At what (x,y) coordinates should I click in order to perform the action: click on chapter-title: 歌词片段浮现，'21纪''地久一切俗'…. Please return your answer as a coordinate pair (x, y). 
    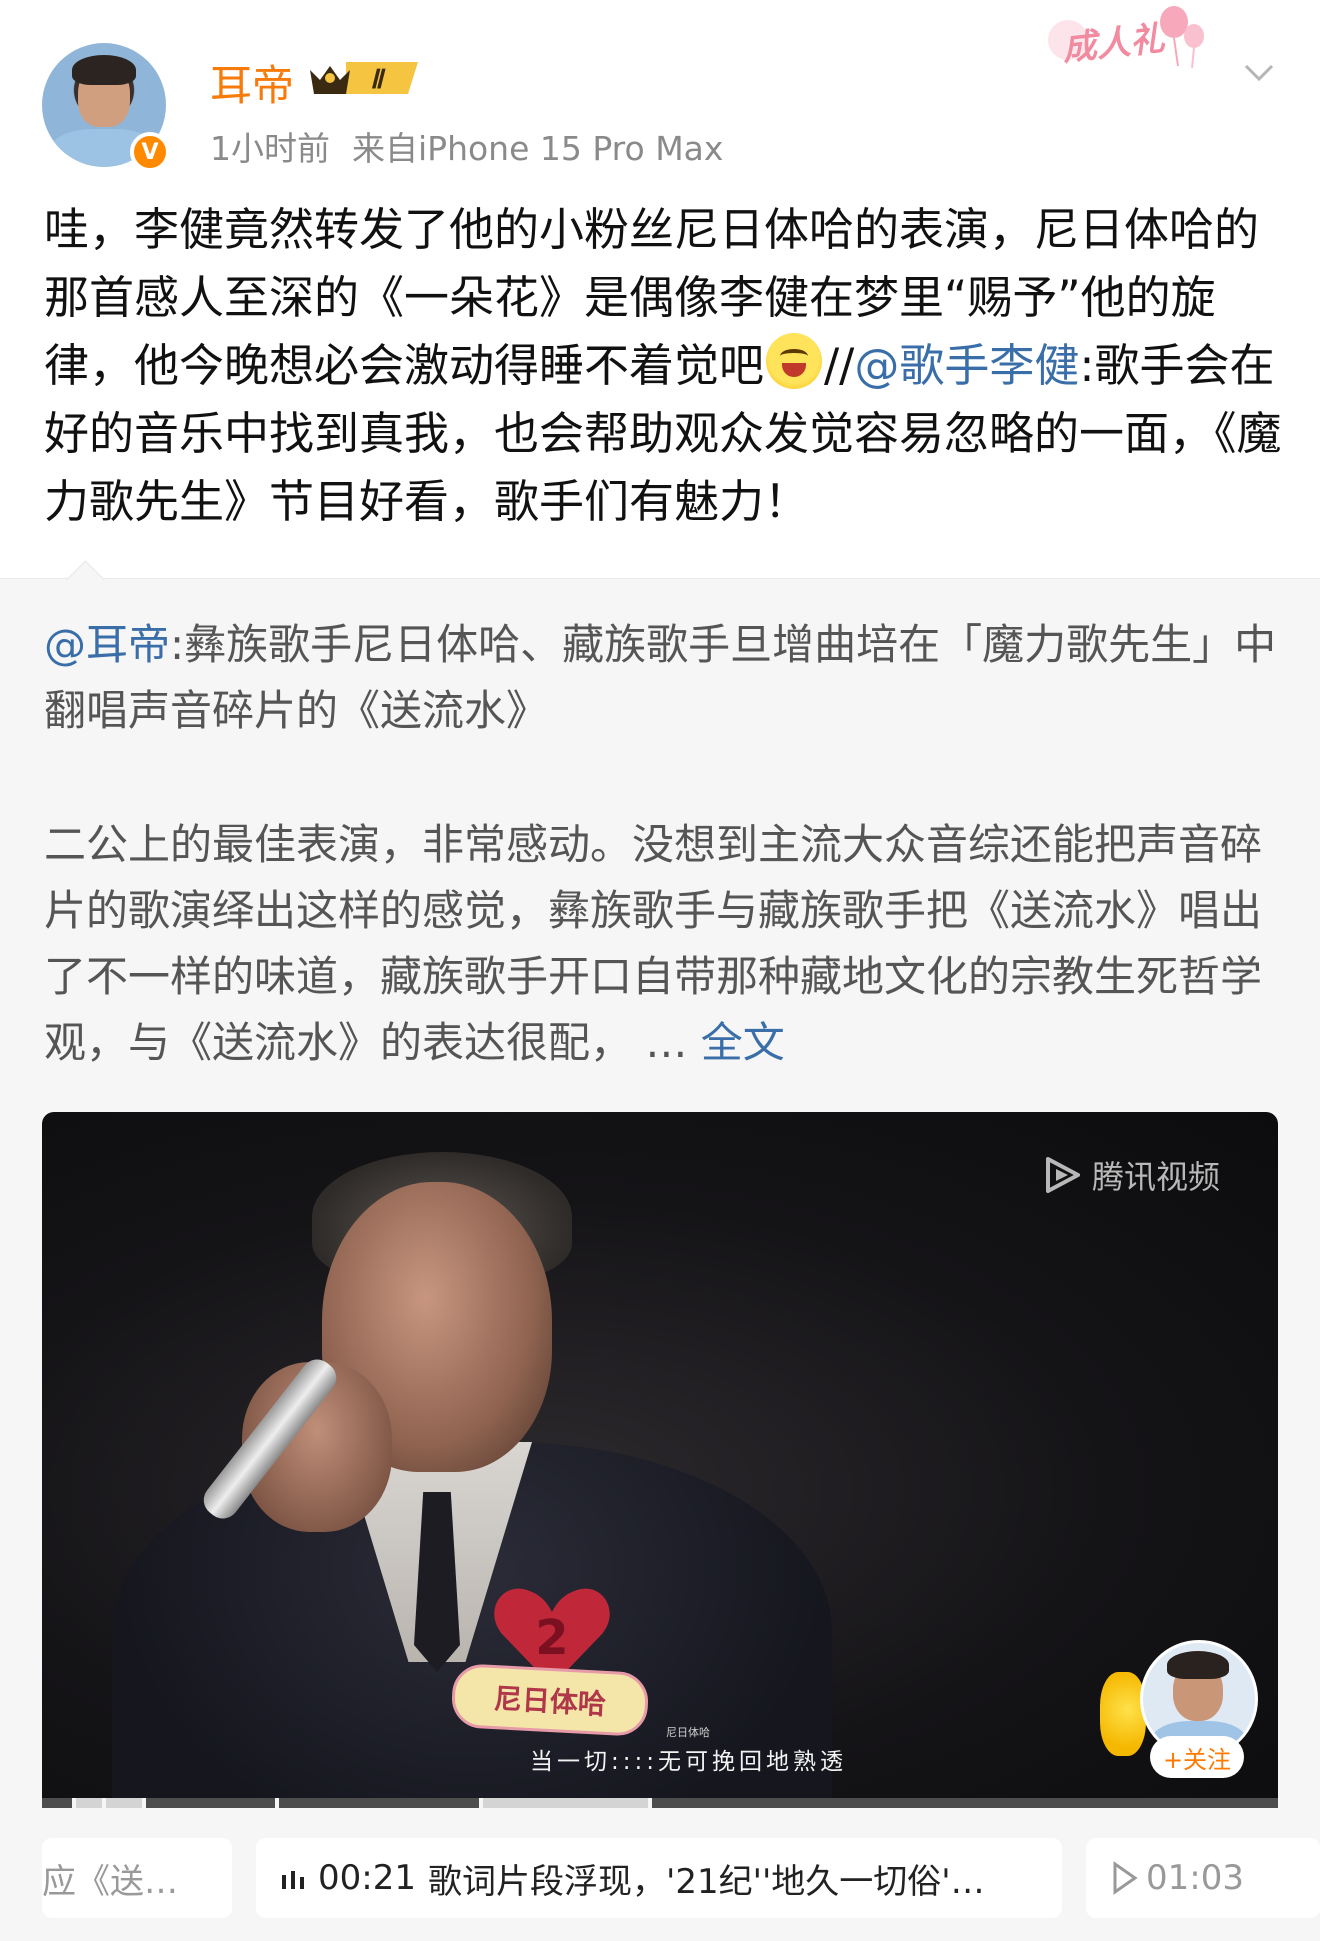
    Looking at the image, I should click on (706, 1881).